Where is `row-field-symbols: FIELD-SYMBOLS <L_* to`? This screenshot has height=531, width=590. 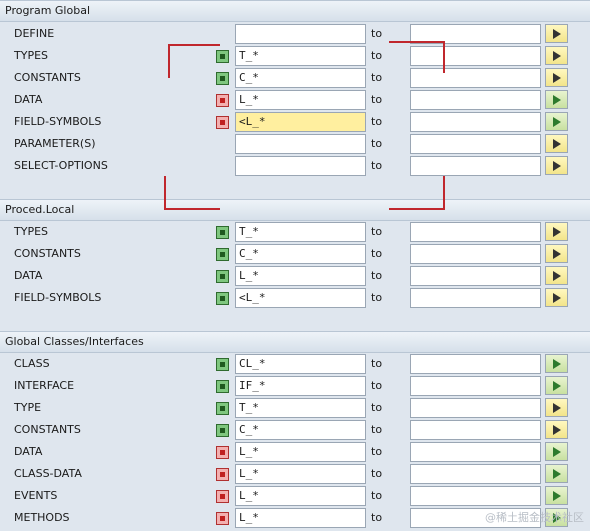
row-field-symbols: FIELD-SYMBOLS <L_* to is located at coordinates (295, 122).